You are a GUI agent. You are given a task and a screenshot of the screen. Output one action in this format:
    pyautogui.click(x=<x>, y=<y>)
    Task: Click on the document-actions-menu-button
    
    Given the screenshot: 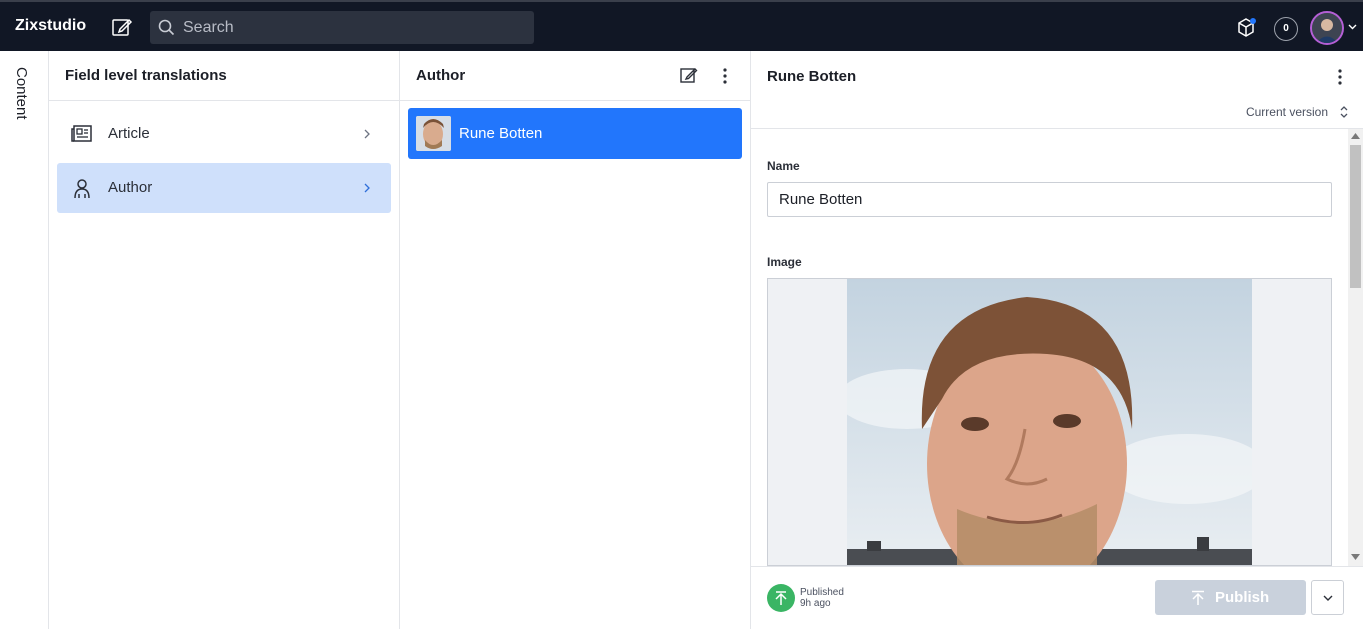 What is the action you would take?
    pyautogui.click(x=1327, y=597)
    